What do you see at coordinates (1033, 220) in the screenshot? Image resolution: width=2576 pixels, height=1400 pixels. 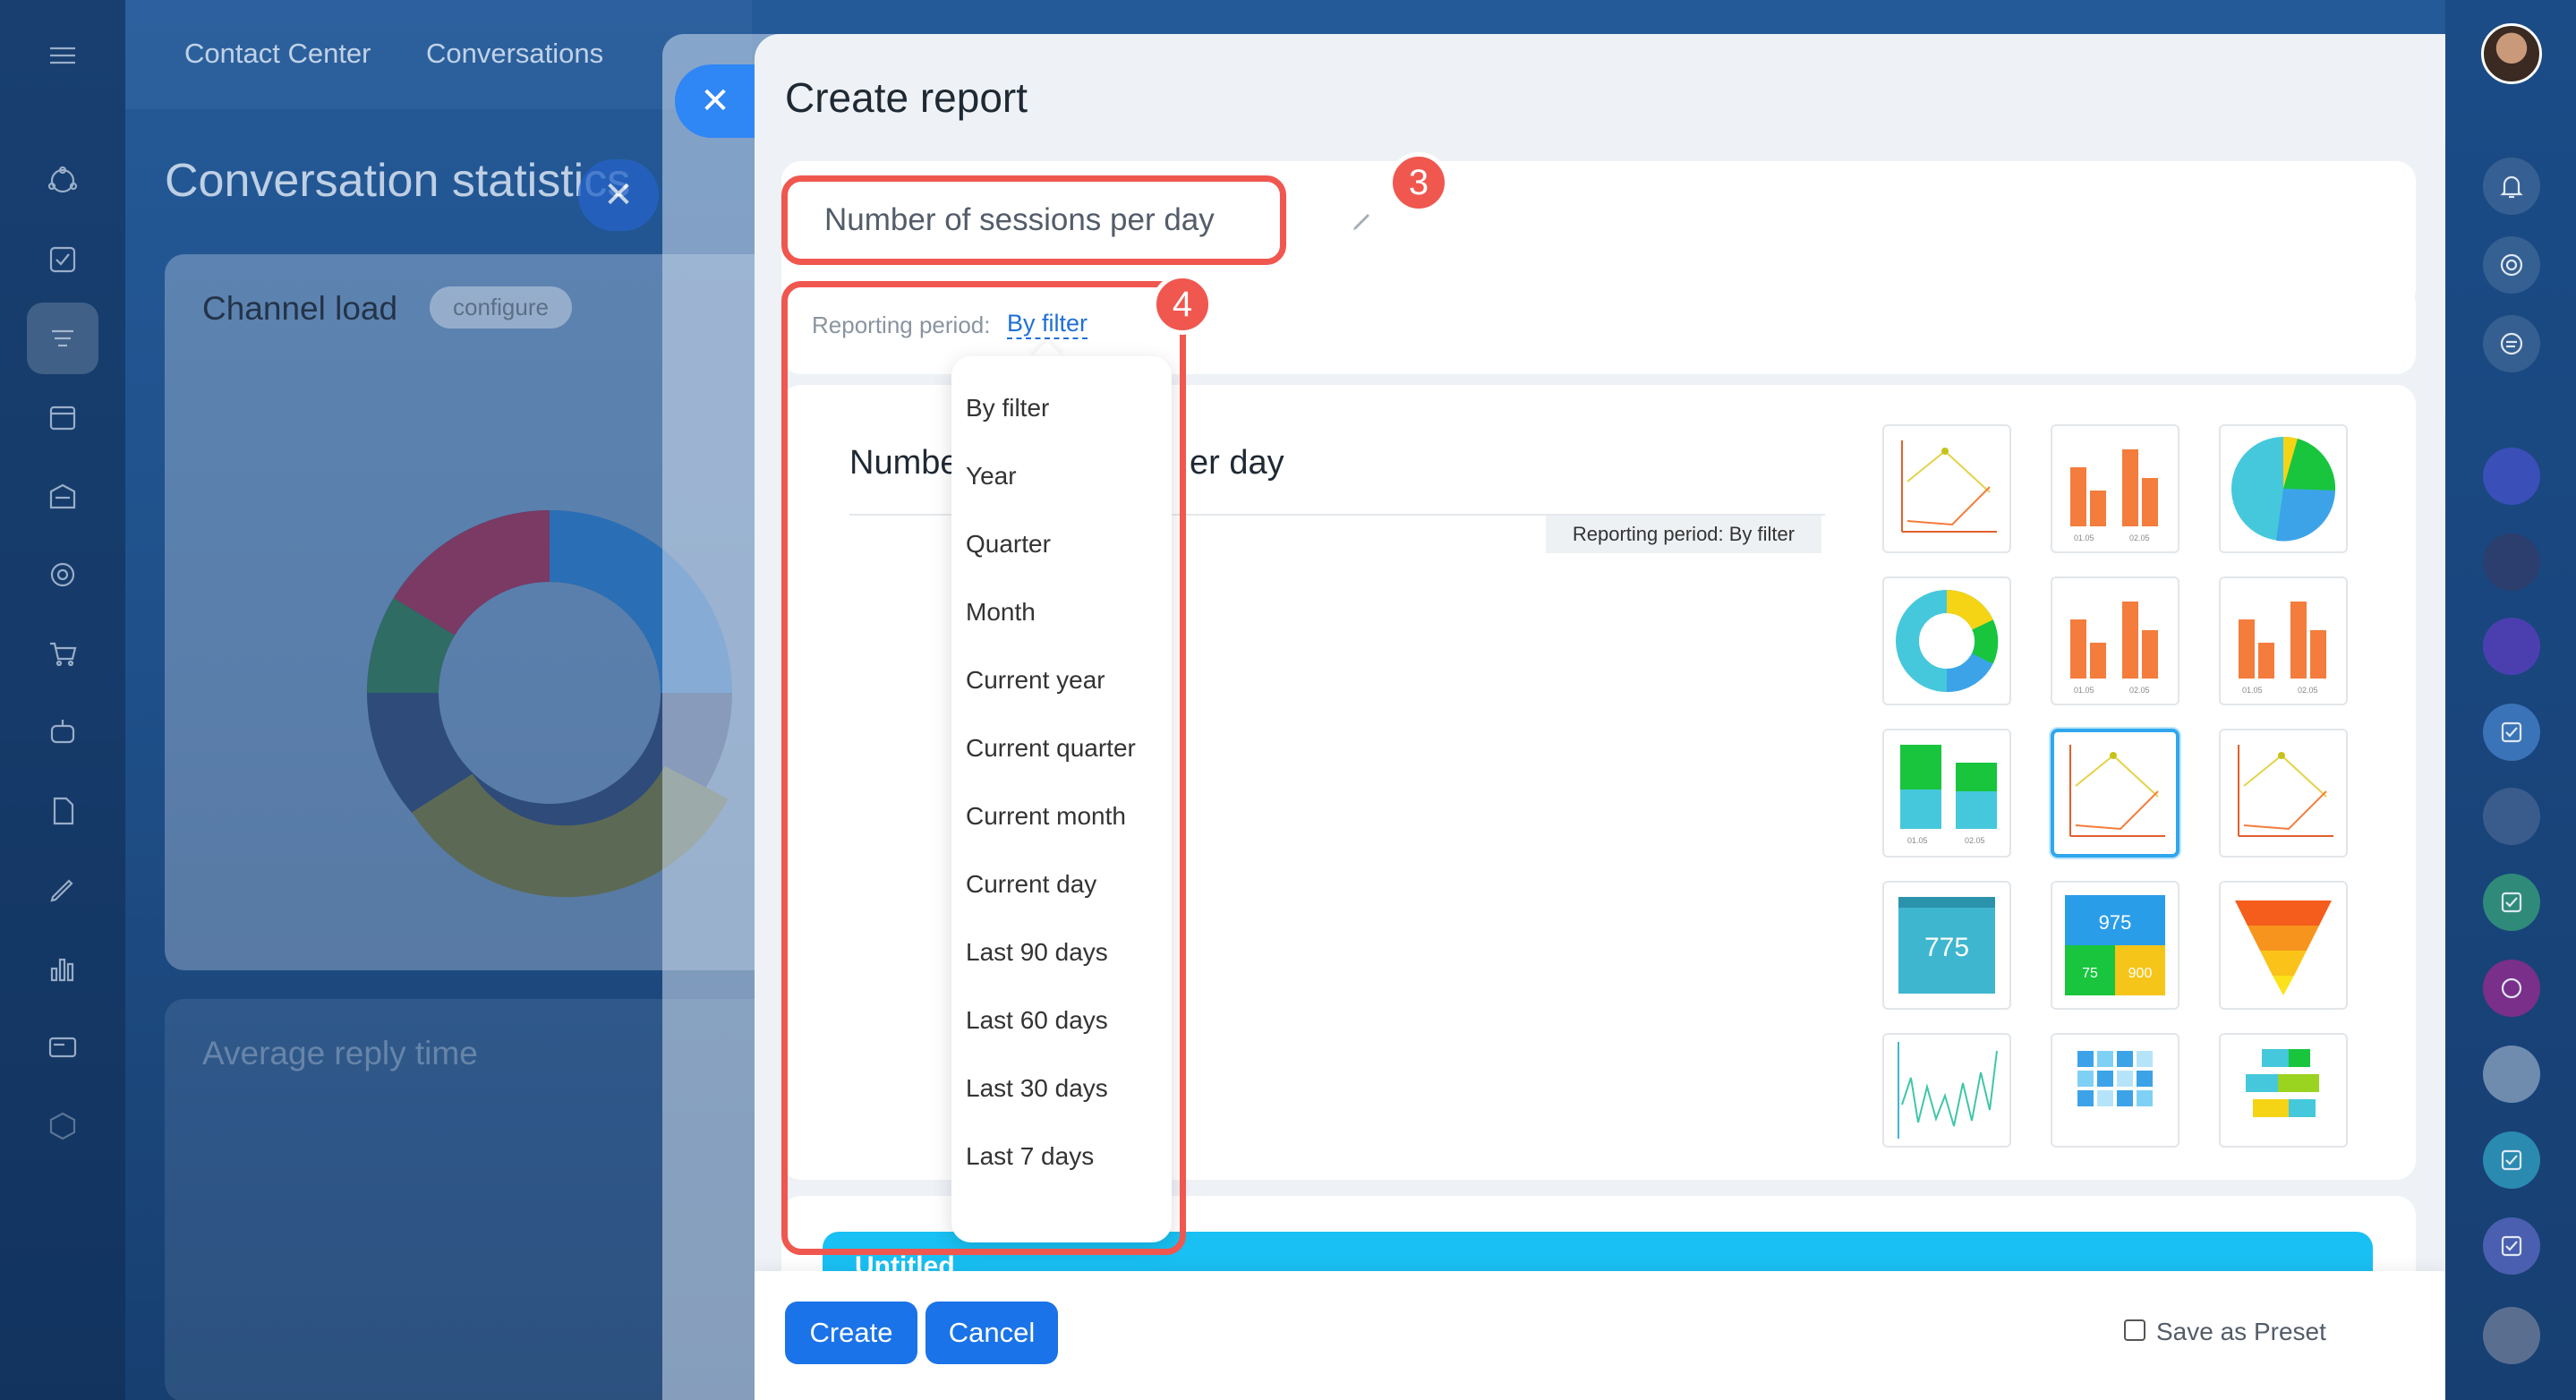 I see `highlight-report-name` at bounding box center [1033, 220].